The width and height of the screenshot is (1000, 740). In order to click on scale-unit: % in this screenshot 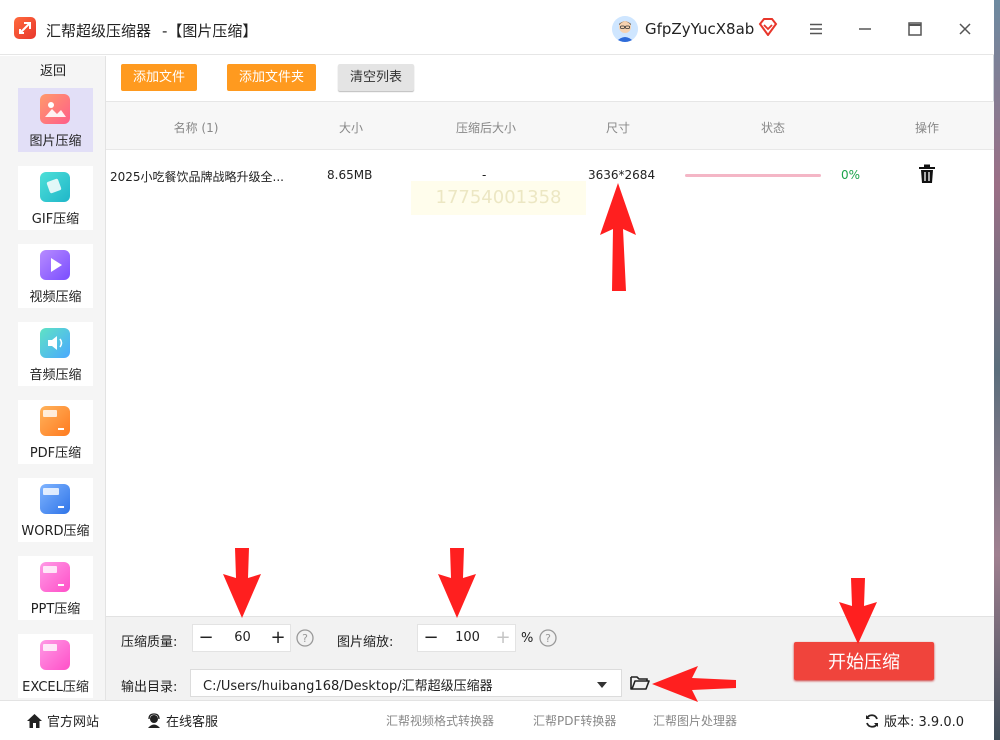, I will do `click(527, 638)`.